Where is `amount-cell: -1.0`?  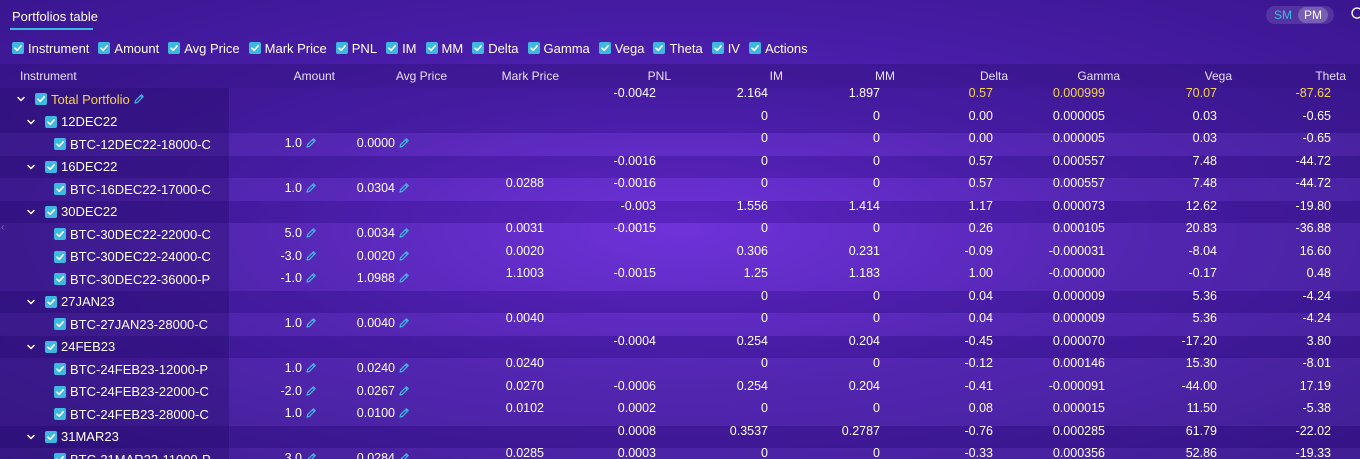
amount-cell: -1.0 is located at coordinates (270, 278).